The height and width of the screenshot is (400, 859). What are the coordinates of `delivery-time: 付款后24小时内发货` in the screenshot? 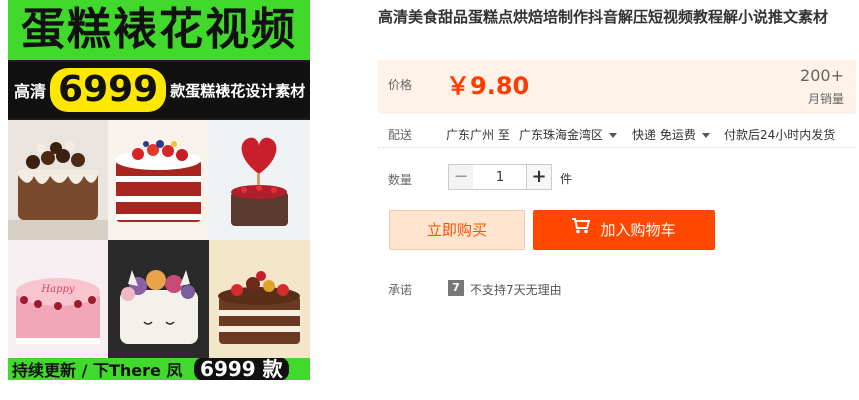 It's located at (780, 135).